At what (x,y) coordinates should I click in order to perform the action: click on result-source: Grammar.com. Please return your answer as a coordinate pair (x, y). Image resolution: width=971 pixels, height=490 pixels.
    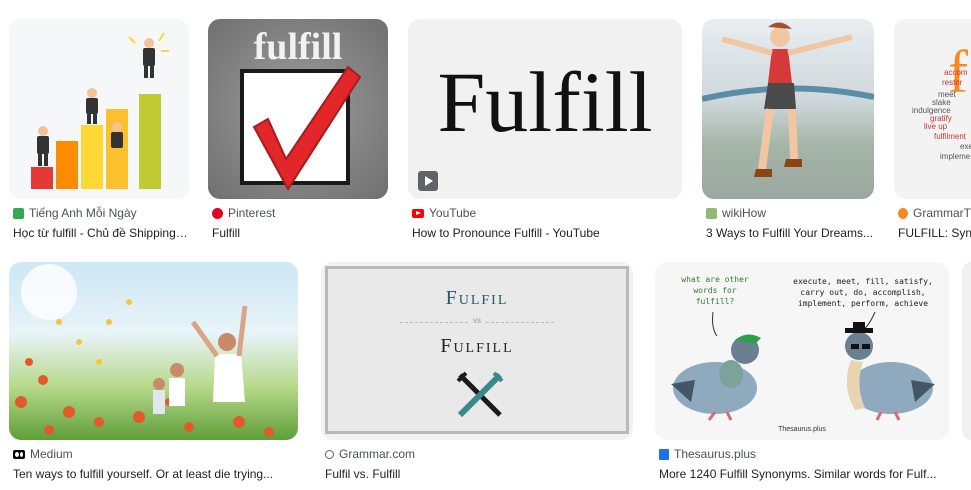
    Looking at the image, I should click on (479, 454).